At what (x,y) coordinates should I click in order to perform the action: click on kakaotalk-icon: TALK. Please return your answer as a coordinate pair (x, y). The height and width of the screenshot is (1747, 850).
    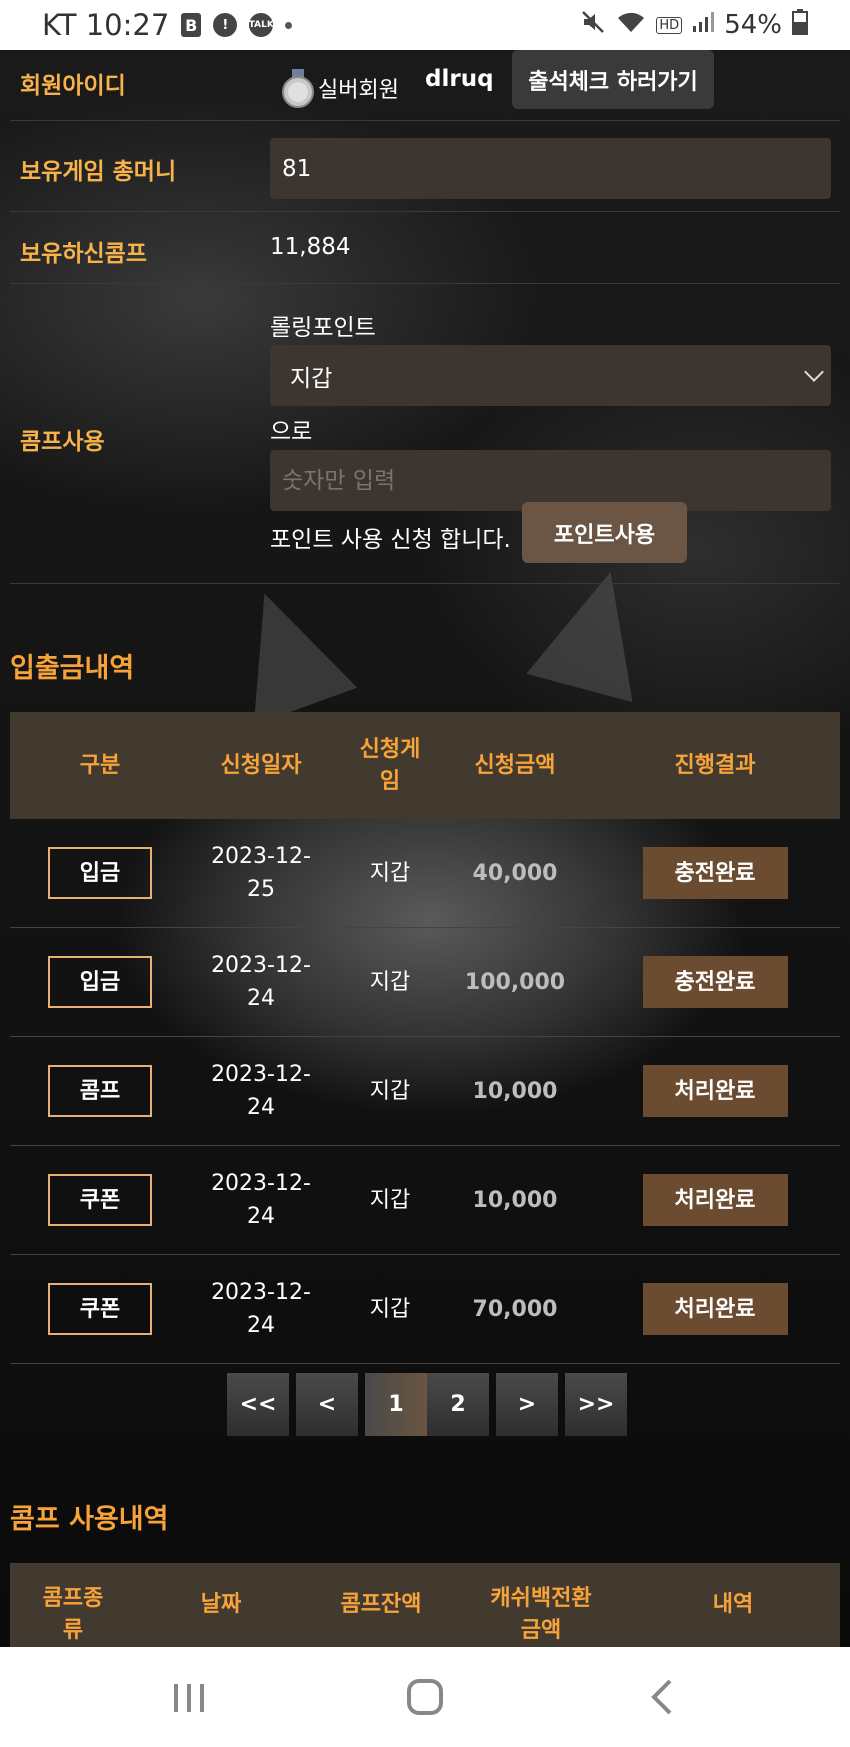
    Looking at the image, I should click on (261, 25).